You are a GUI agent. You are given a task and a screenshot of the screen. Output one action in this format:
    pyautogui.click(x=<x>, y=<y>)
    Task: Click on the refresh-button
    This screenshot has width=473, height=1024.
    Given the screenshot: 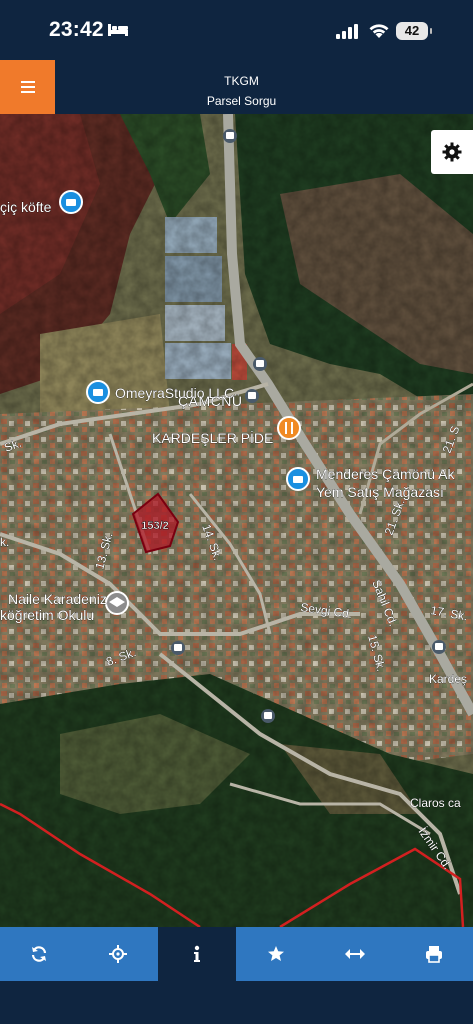 What is the action you would take?
    pyautogui.click(x=39, y=954)
    